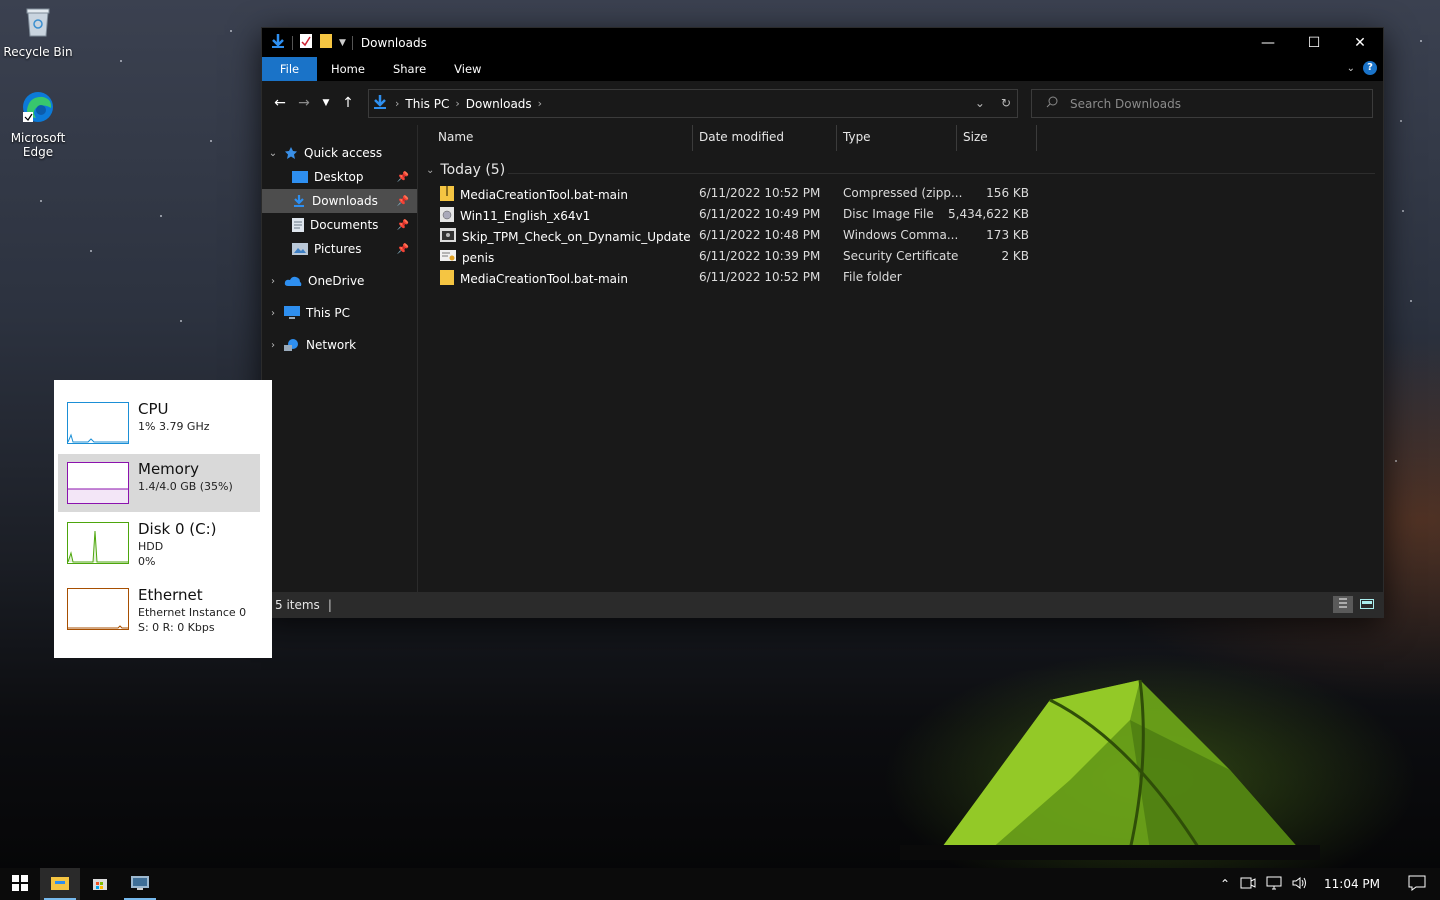  Describe the element at coordinates (380, 103) in the screenshot. I see `downloads-location-icon` at that location.